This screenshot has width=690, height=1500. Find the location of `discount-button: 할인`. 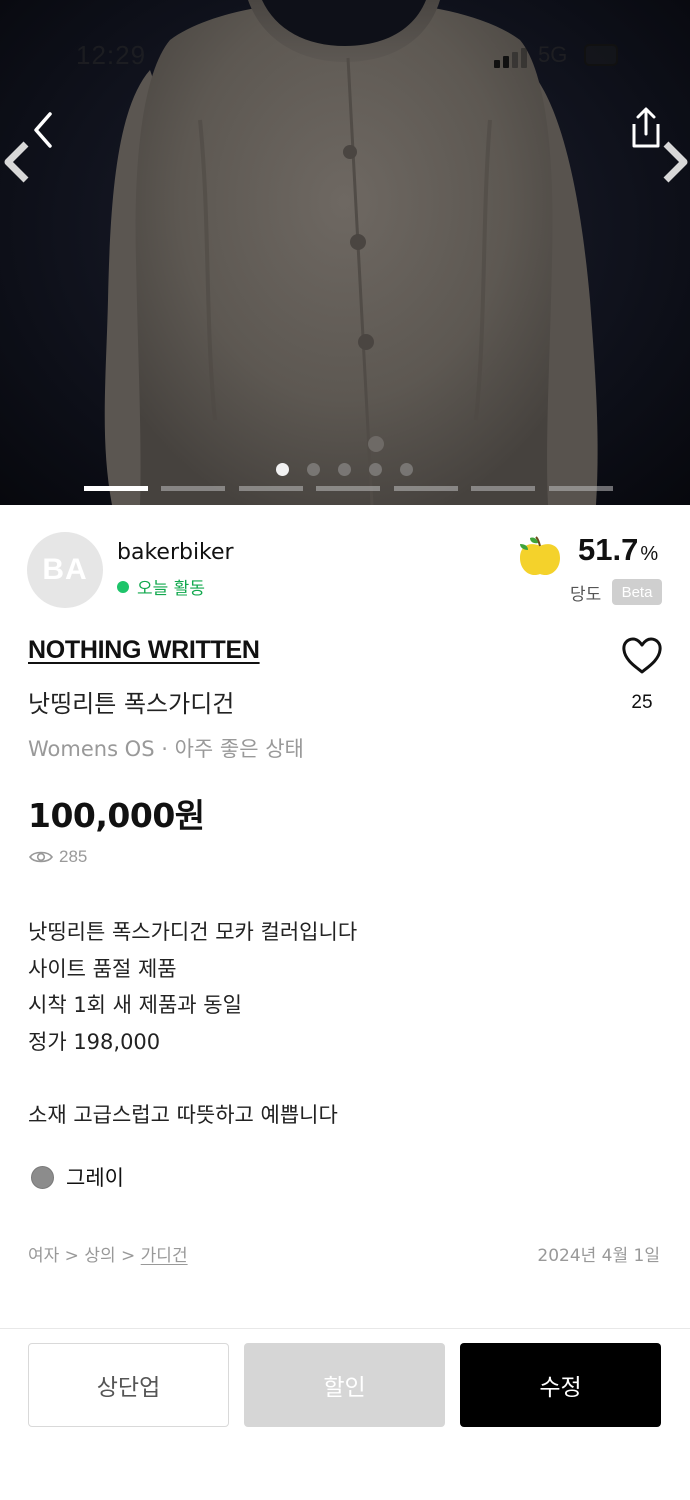

discount-button: 할인 is located at coordinates (344, 1385).